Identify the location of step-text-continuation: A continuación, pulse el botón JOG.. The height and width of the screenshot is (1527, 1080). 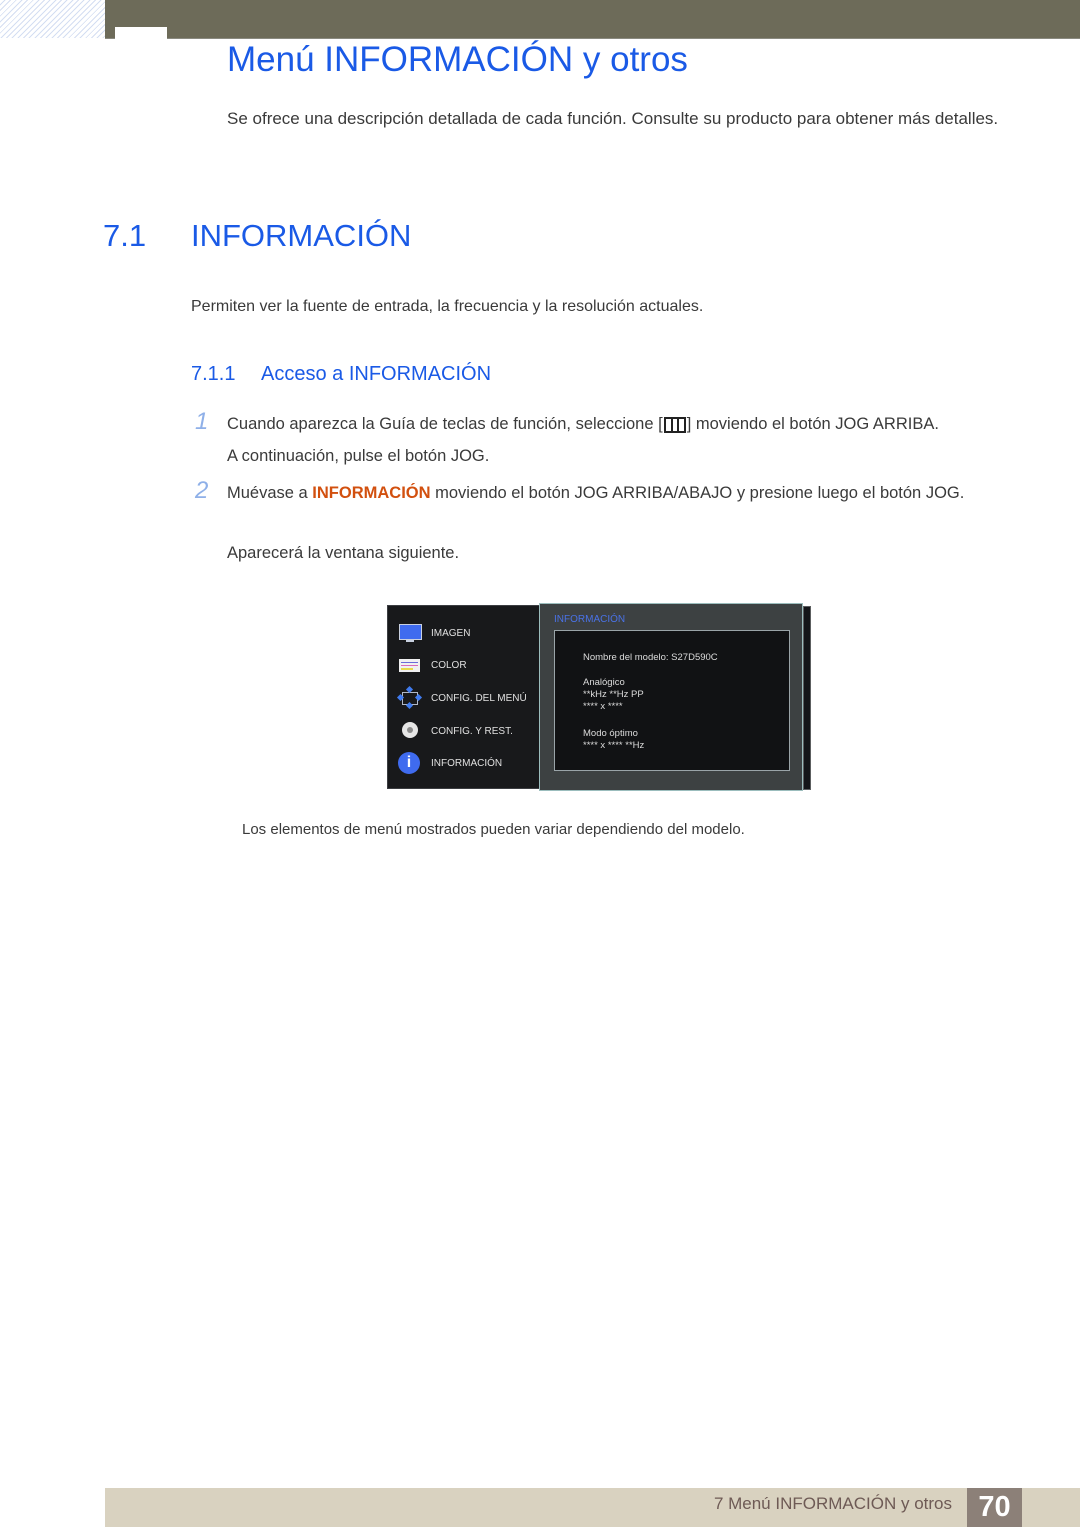
(358, 456).